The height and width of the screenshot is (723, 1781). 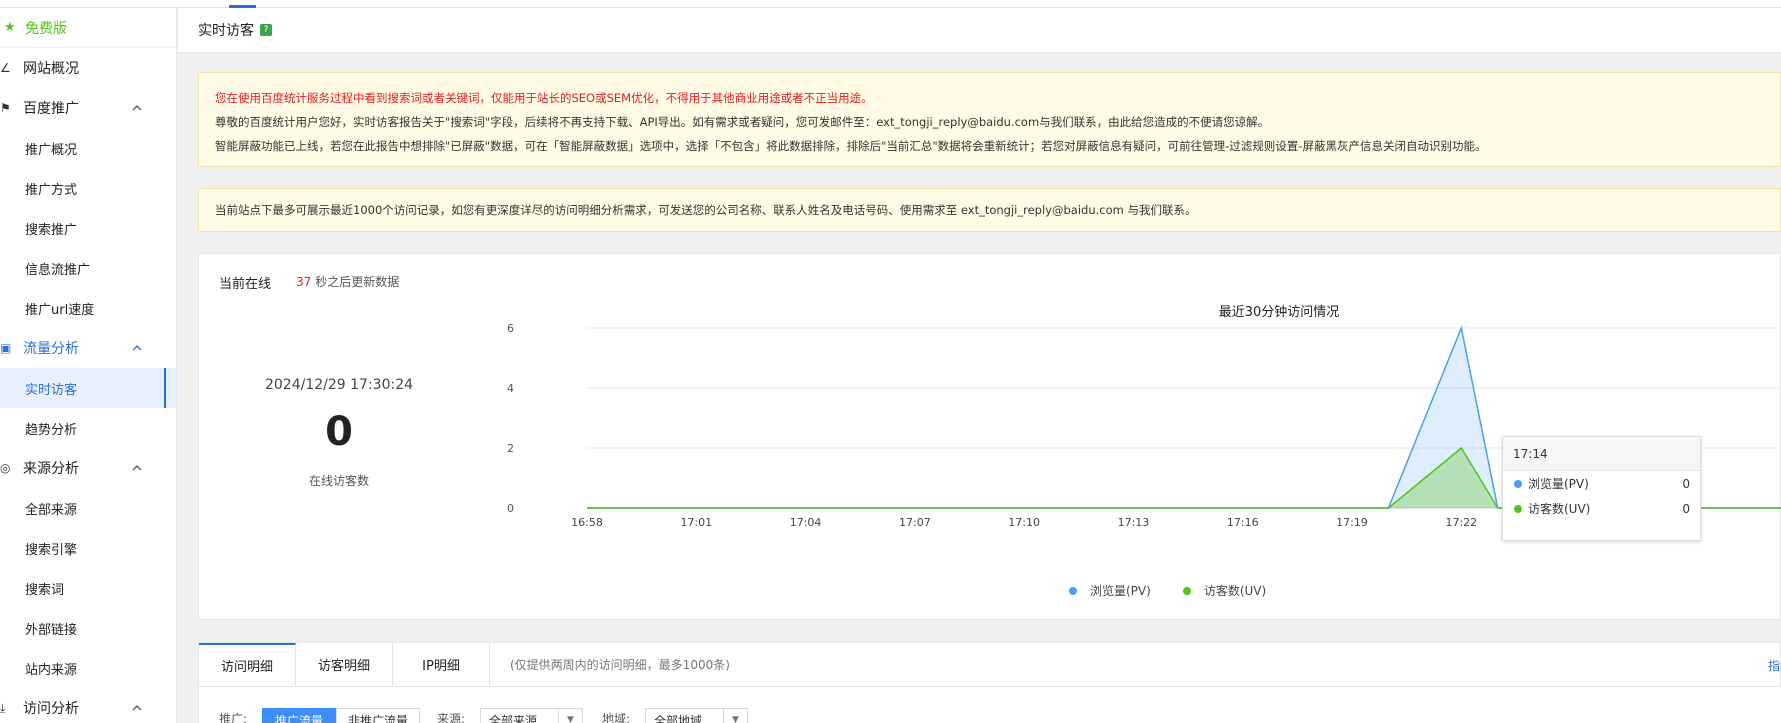 I want to click on sidebar-group: ⚑ 百度推广, so click(x=88, y=108).